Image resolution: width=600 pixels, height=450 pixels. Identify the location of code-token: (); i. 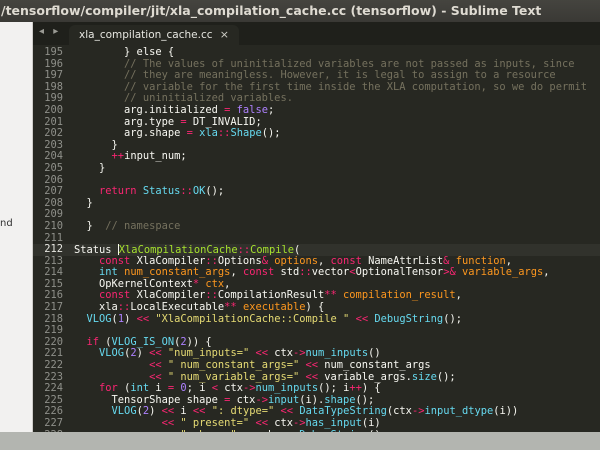
(334, 388).